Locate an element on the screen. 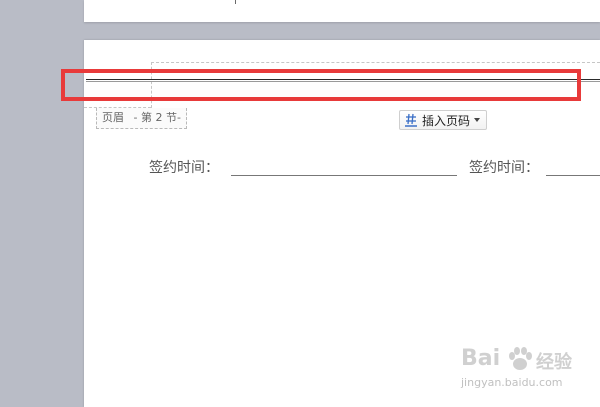 This screenshot has width=600, height=407. insert-page-number-button: 插入页码 is located at coordinates (443, 120).